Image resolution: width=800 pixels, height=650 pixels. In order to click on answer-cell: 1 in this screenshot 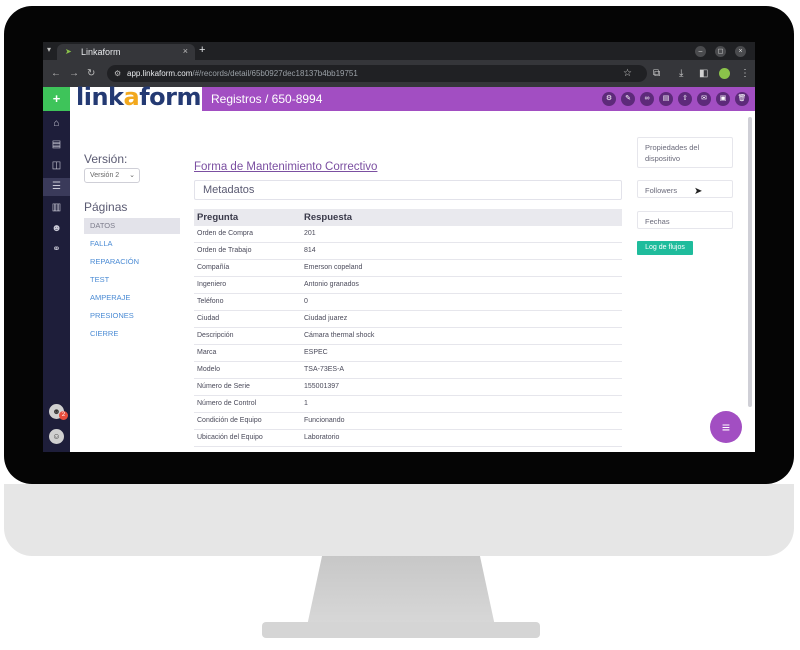, I will do `click(306, 403)`.